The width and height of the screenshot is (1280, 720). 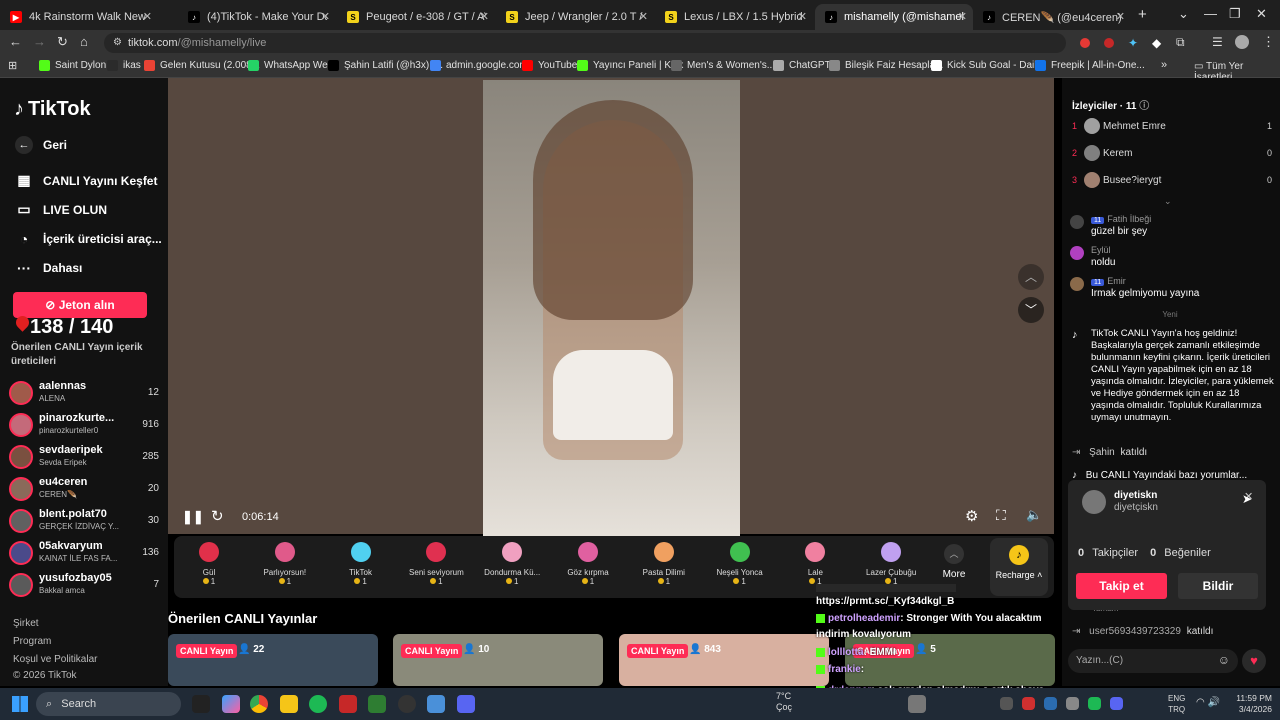 I want to click on follow-button: Takip et, so click(x=1121, y=586).